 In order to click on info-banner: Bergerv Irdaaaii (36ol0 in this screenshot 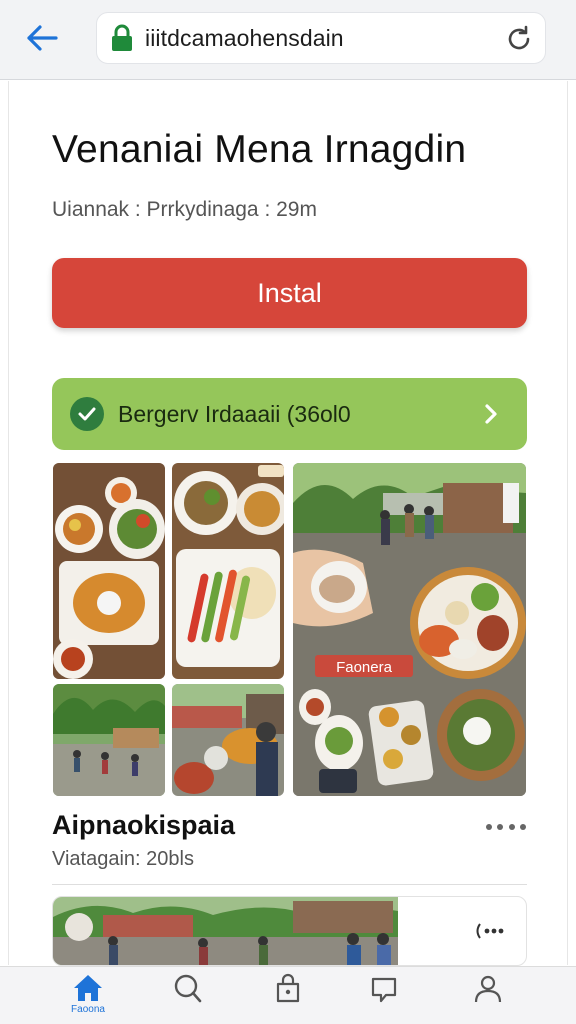, I will do `click(289, 414)`.